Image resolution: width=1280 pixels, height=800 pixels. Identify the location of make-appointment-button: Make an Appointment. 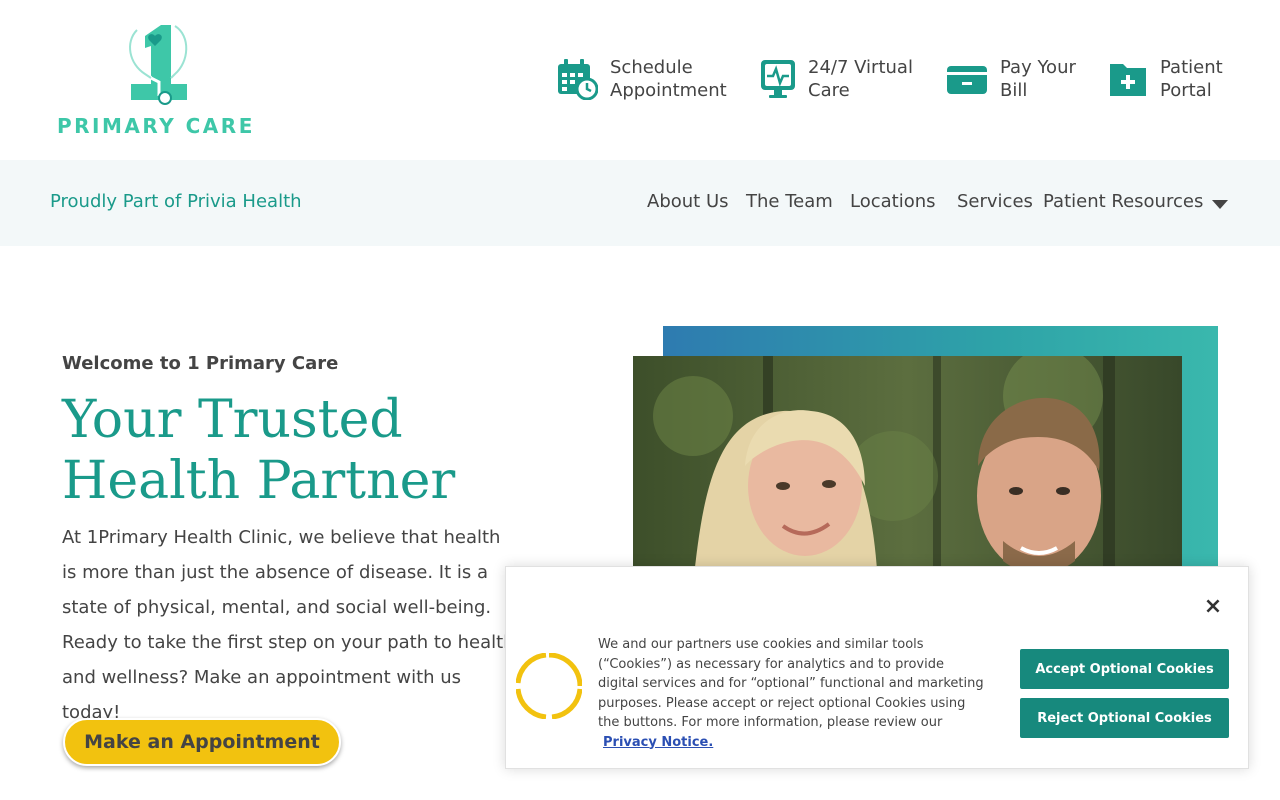
(202, 742).